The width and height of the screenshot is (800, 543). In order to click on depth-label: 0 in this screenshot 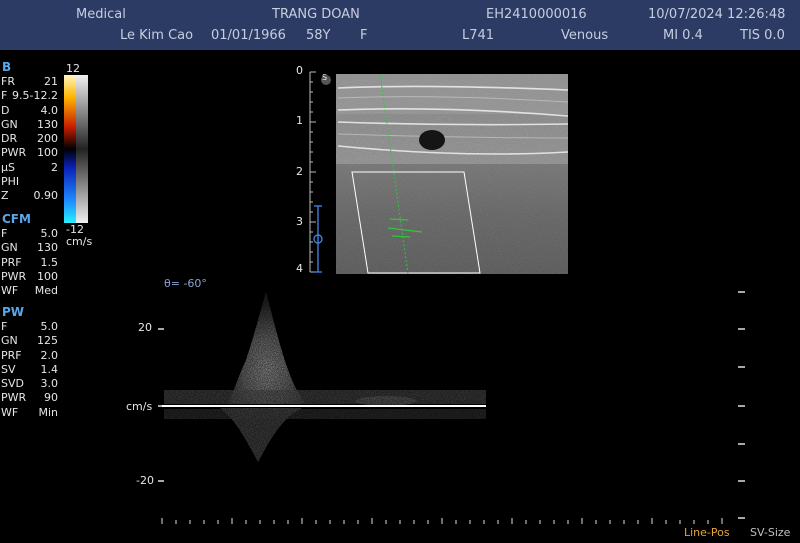, I will do `click(299, 70)`.